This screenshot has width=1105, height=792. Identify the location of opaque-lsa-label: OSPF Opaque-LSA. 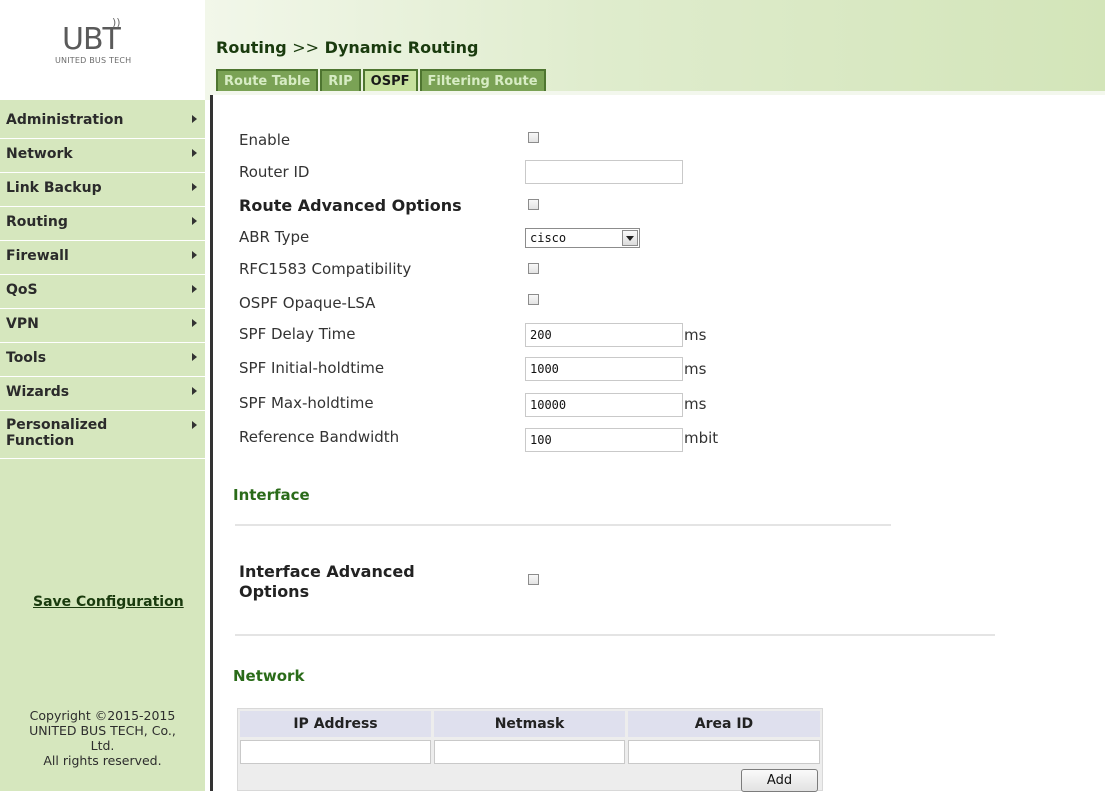
(307, 303).